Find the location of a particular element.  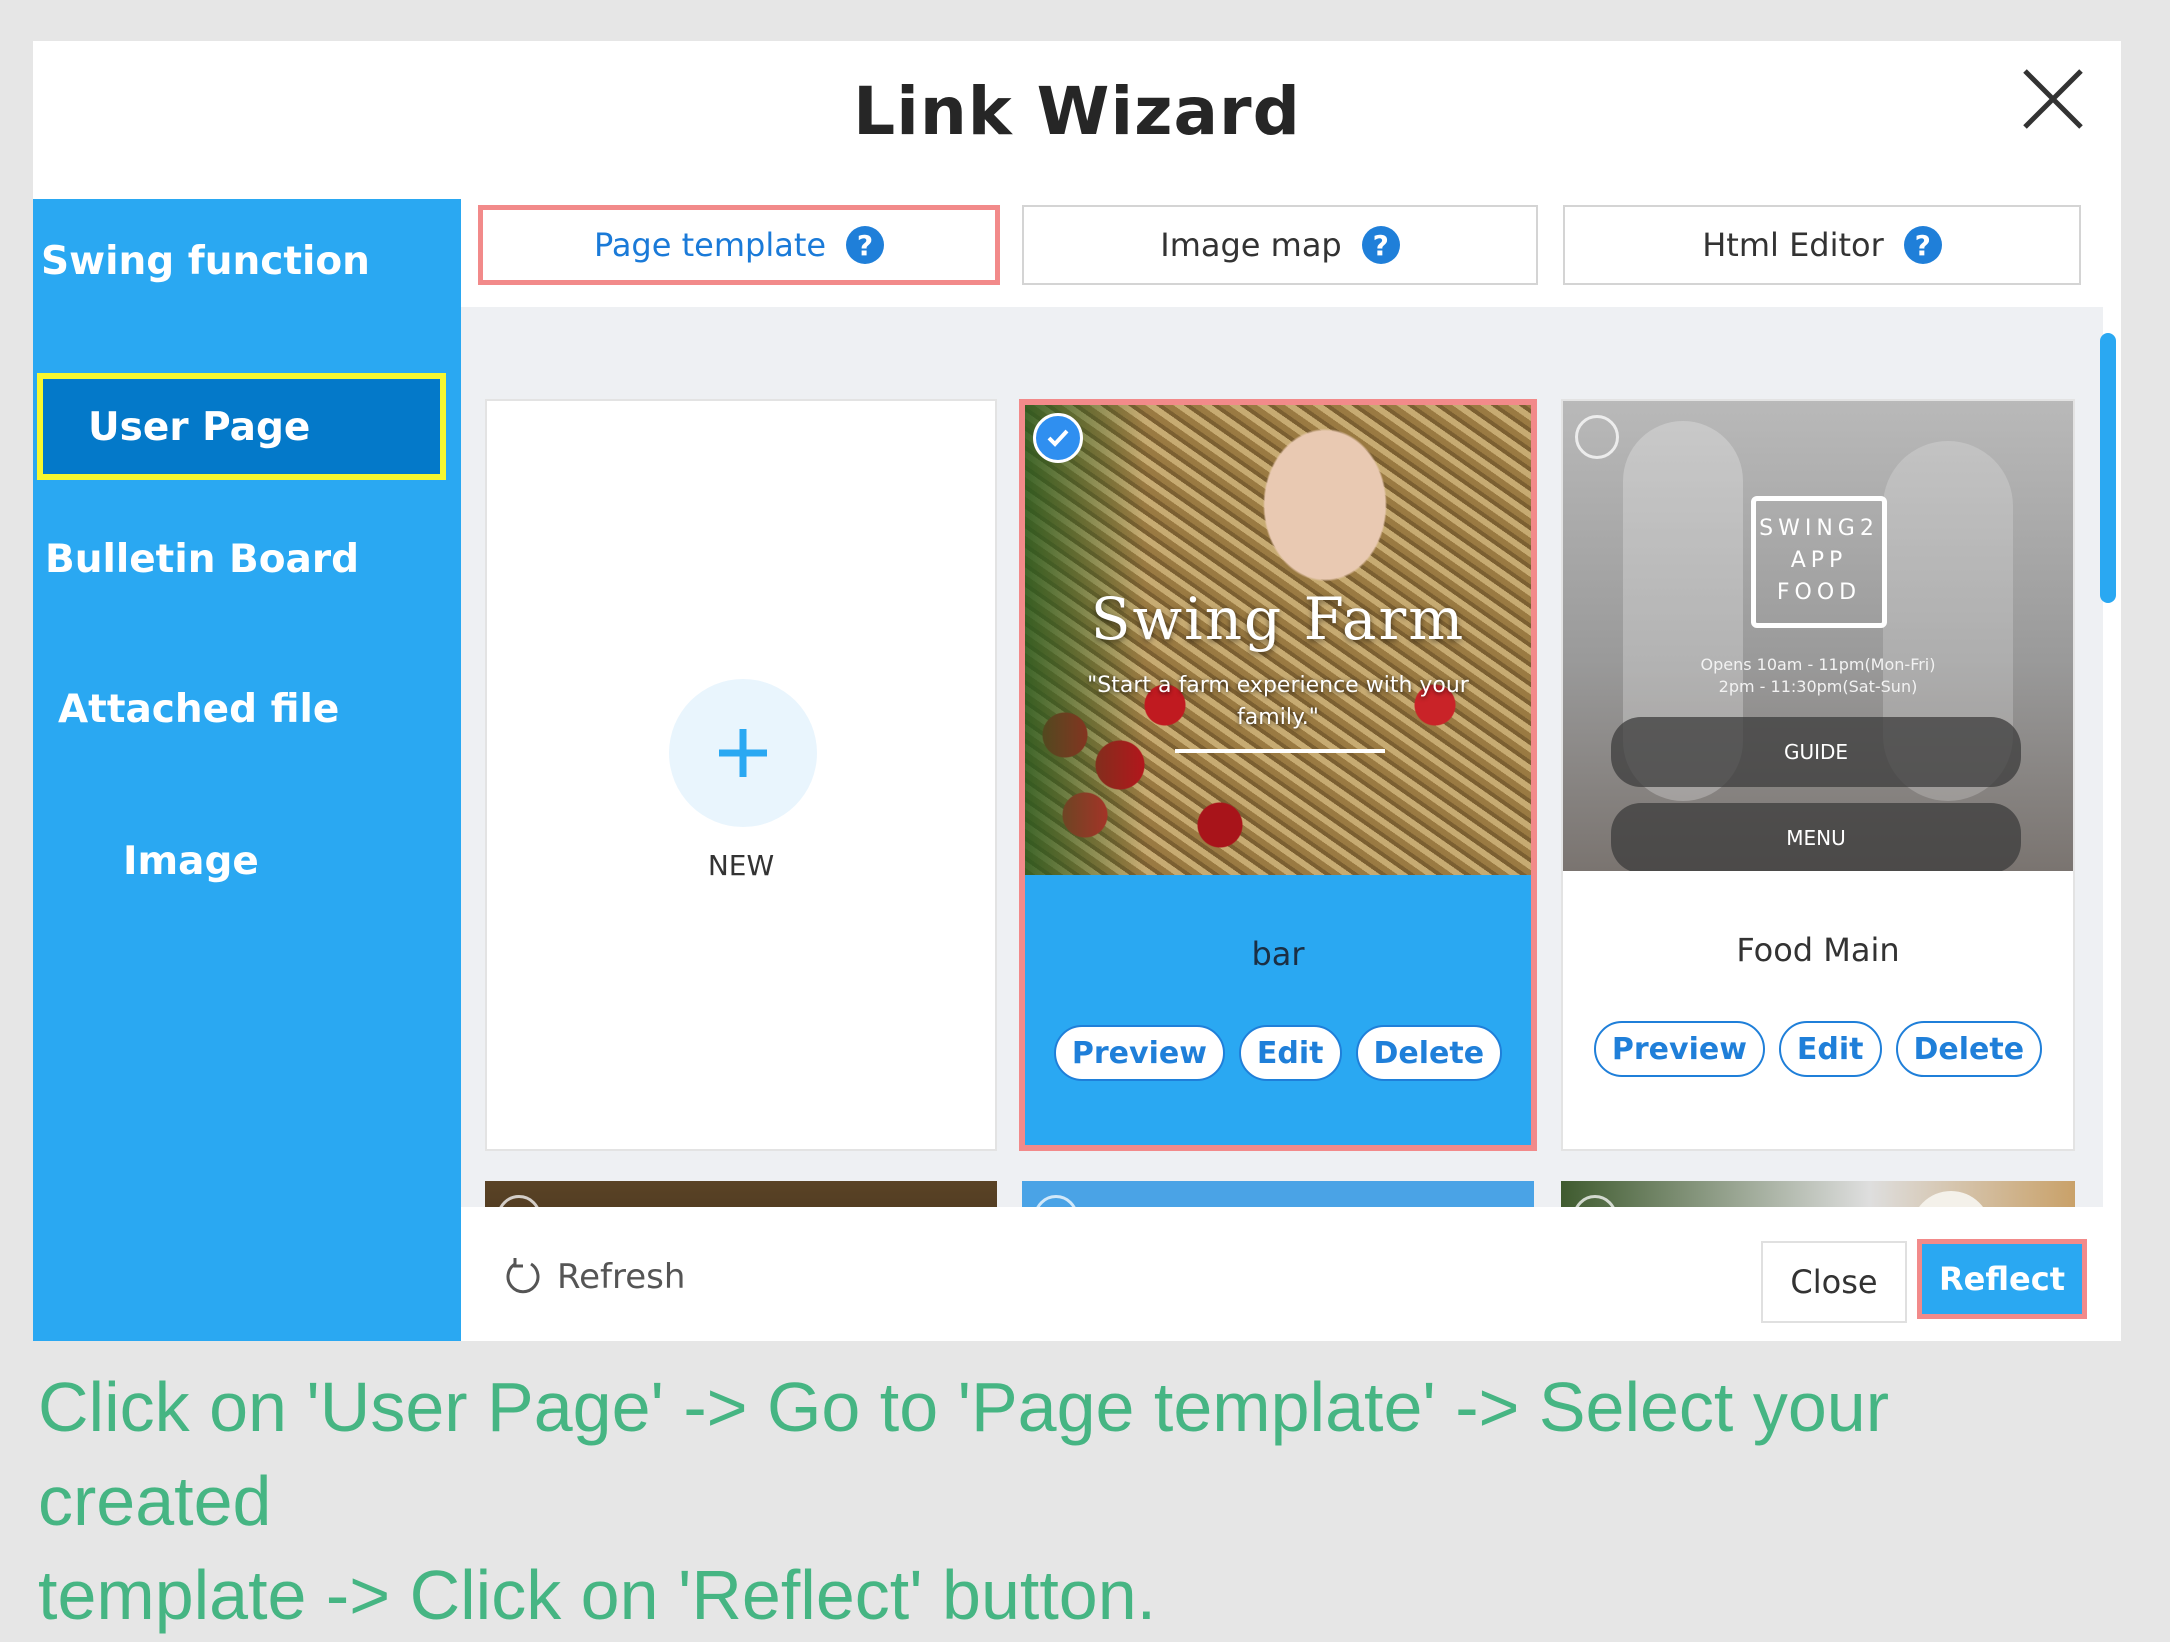

sidebar-item-image: Image is located at coordinates (191, 861).